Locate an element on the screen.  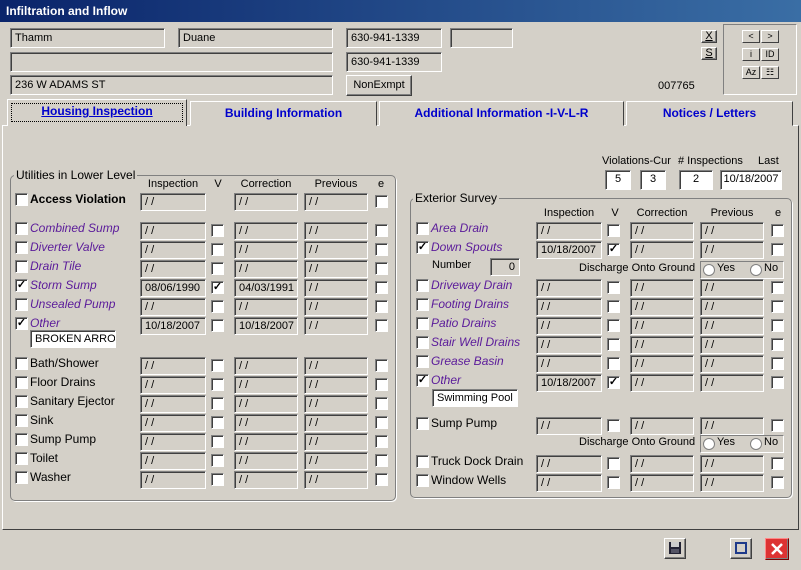
access-correction-field: / / is located at coordinates (266, 202).